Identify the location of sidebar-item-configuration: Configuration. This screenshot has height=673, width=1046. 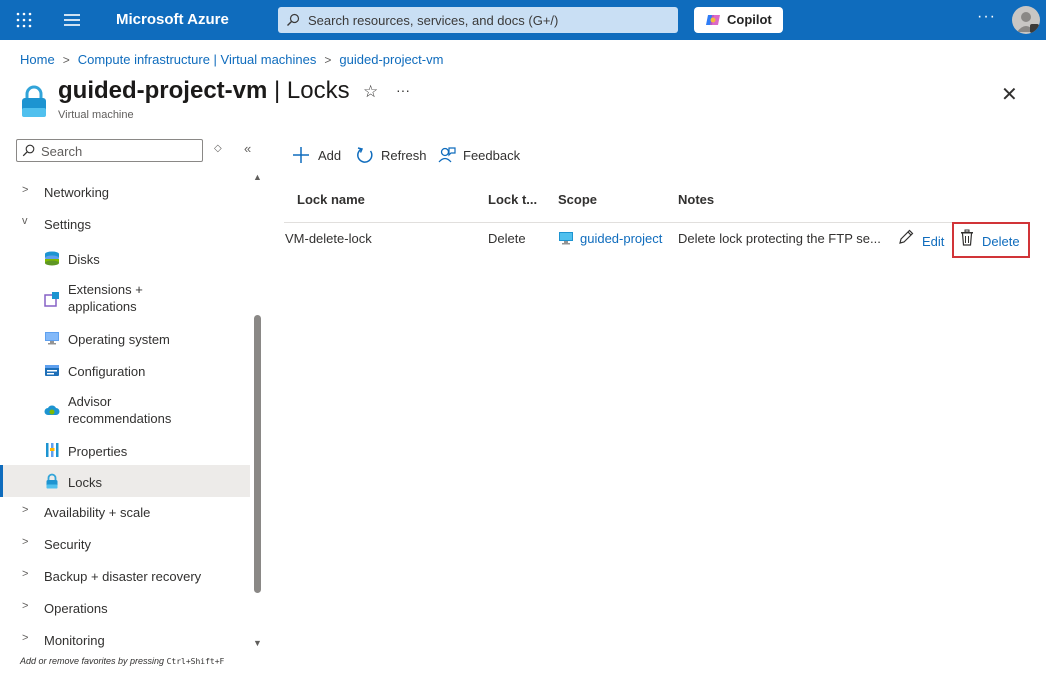
(125, 370).